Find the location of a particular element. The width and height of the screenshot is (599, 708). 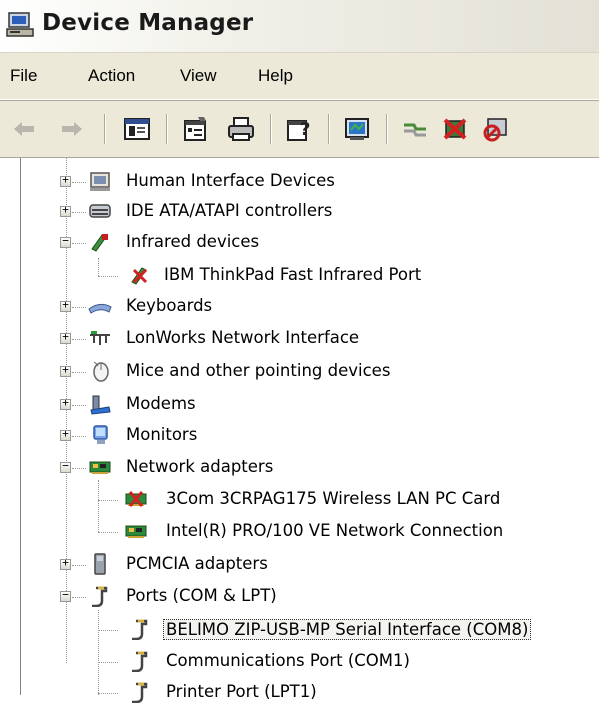

network-adapter-disabled-icon is located at coordinates (136, 499).